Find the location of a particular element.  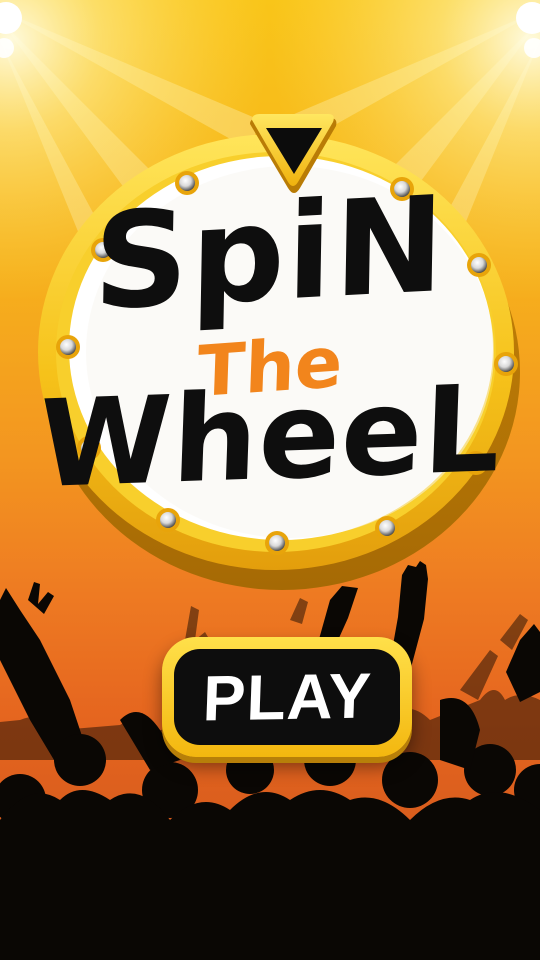

play-button-label: PLAY is located at coordinates (287, 697).